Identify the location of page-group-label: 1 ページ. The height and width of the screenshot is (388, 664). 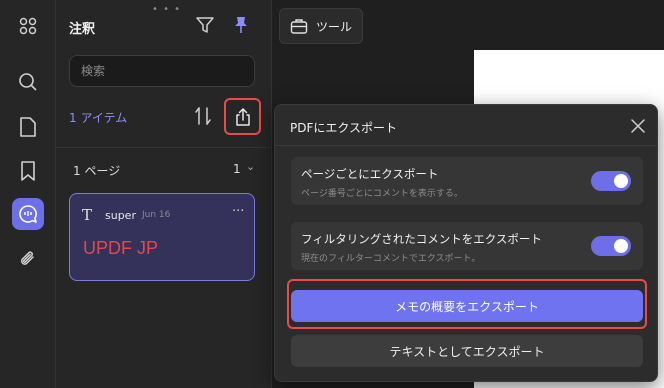
(97, 171).